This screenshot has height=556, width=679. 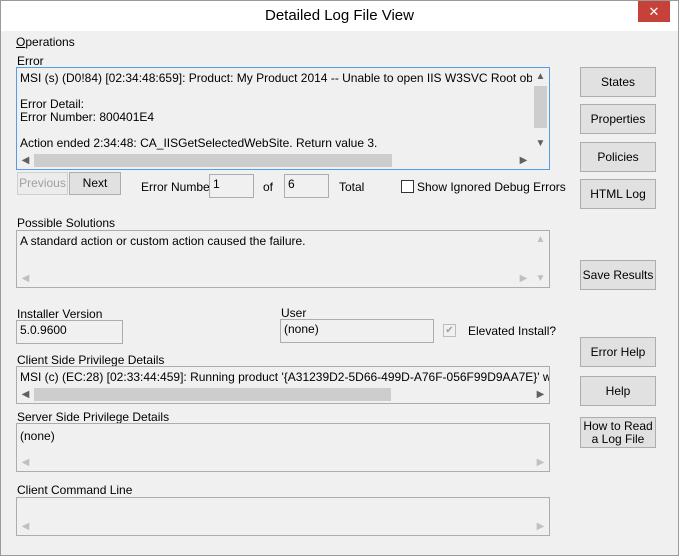 I want to click on save-results-button: Save Results, so click(x=618, y=275).